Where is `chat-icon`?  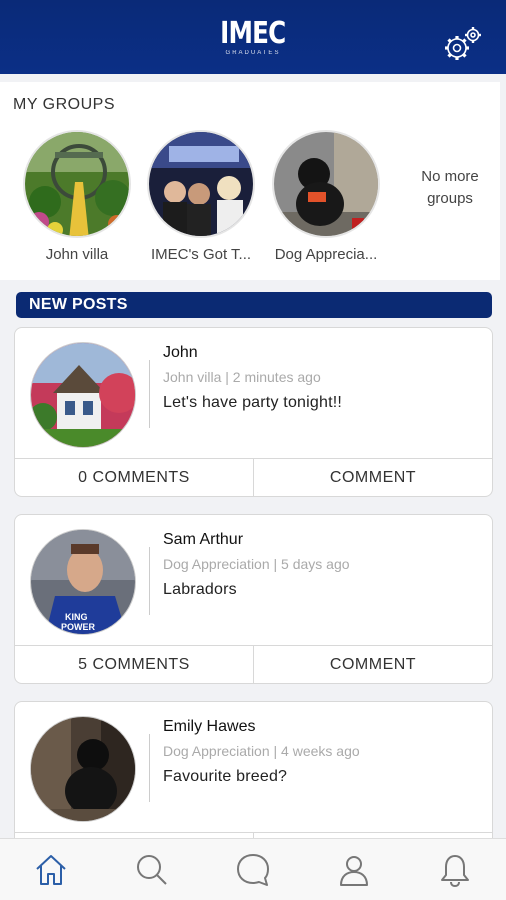 chat-icon is located at coordinates (253, 869).